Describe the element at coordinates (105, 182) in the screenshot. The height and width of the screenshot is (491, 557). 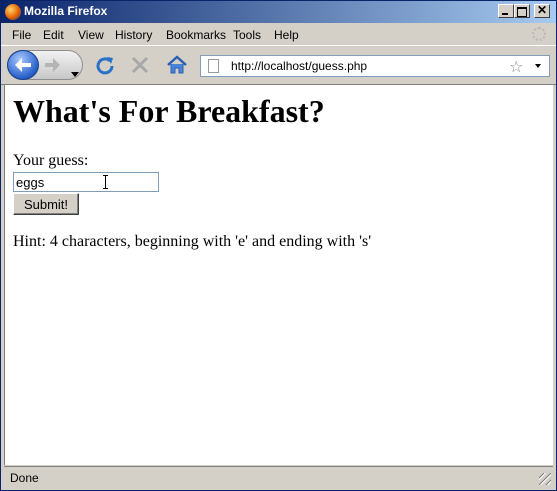
I see `text-cursor-icon` at that location.